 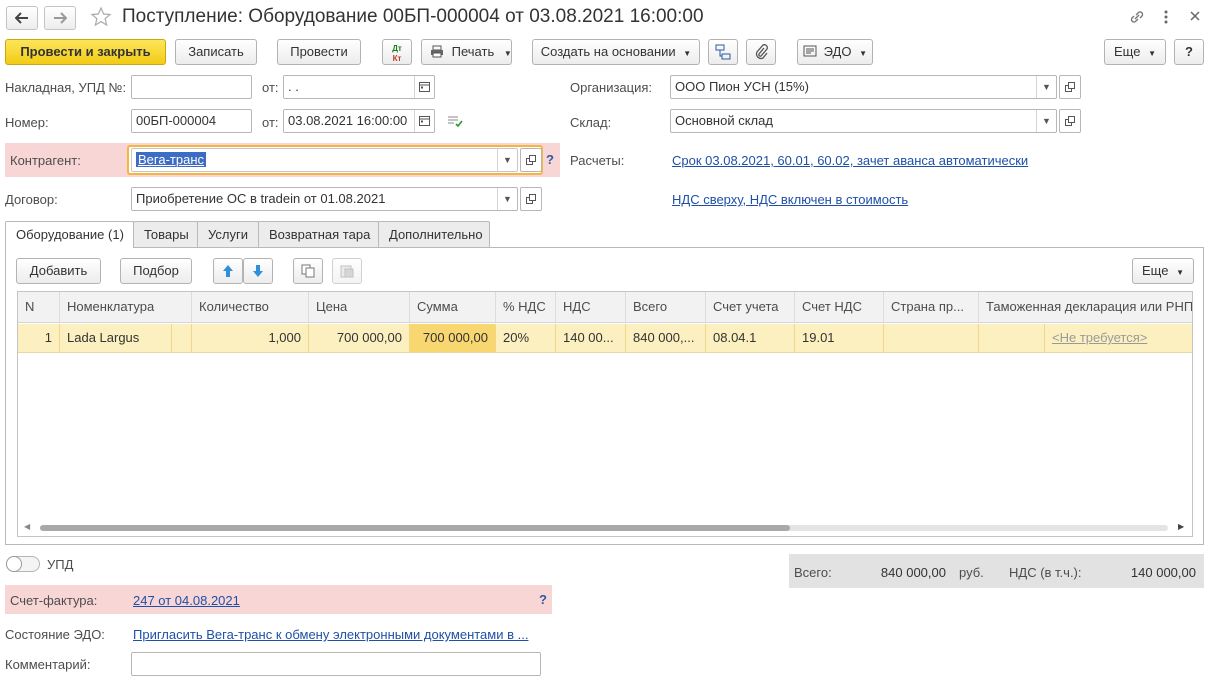 I want to click on number-input: 00БП-000004, so click(x=191, y=121).